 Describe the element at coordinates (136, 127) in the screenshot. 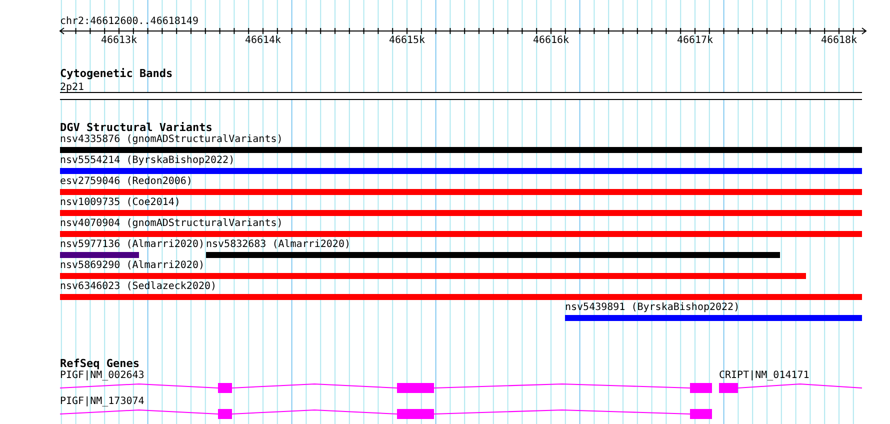

I see `track-title: DGV Structural Variants` at that location.